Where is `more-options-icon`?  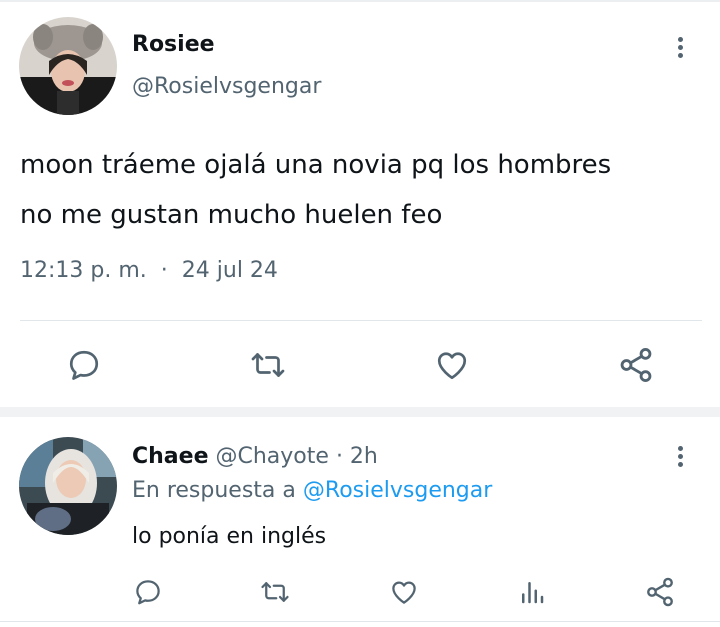
more-options-icon is located at coordinates (680, 49).